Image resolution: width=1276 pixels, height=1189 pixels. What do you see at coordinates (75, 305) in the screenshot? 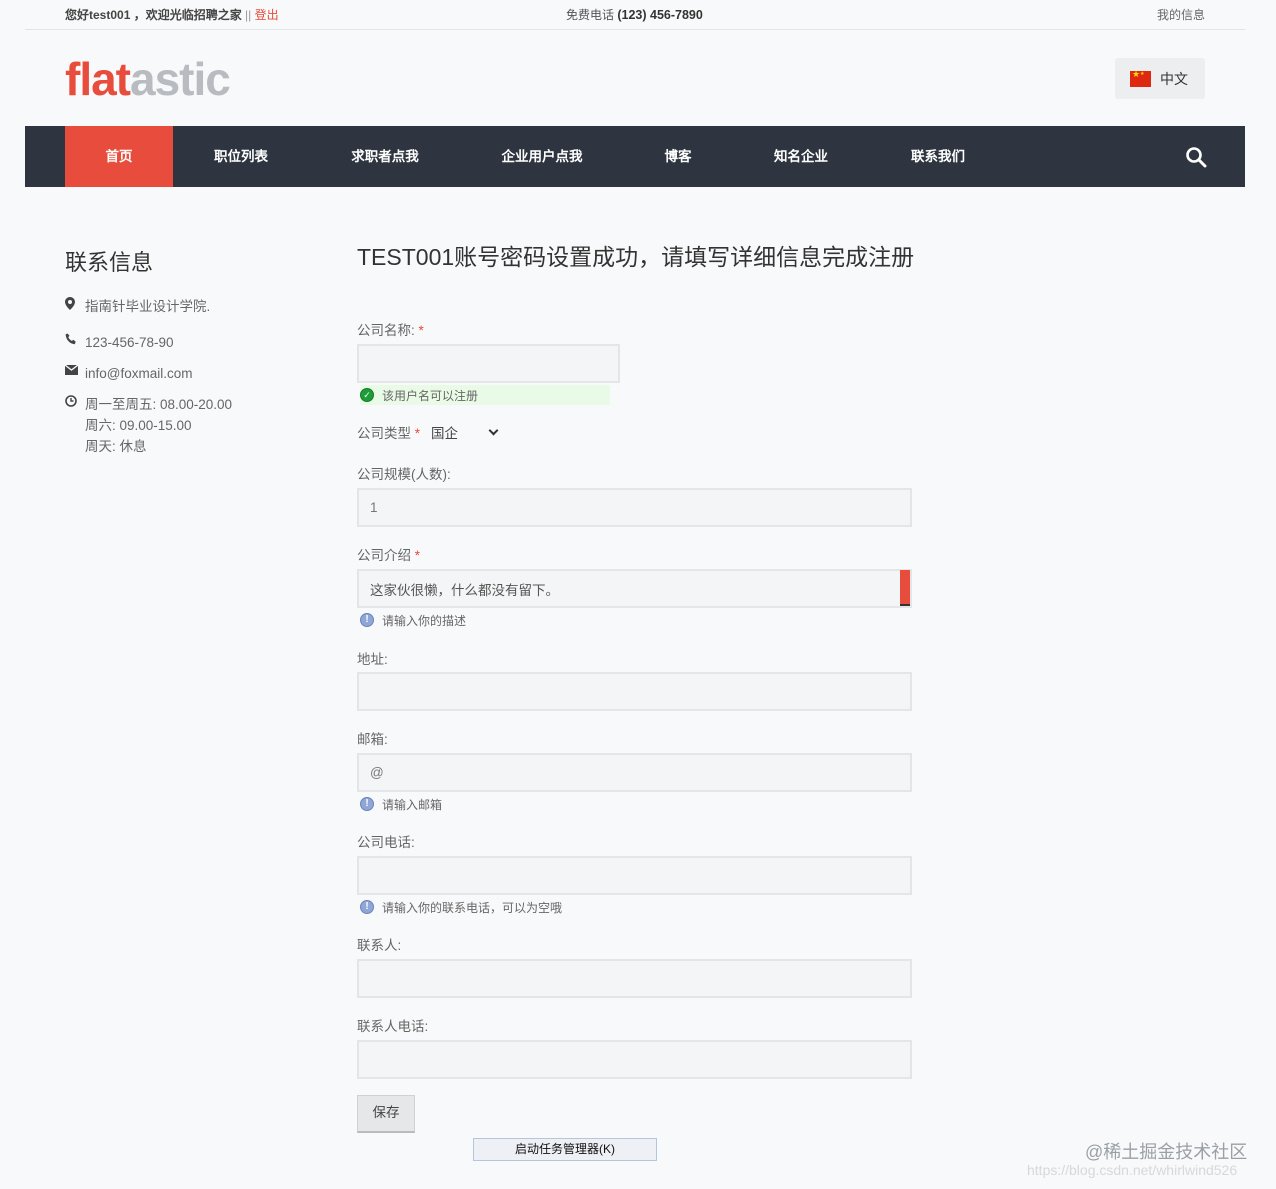
I see `map-marker-icon` at bounding box center [75, 305].